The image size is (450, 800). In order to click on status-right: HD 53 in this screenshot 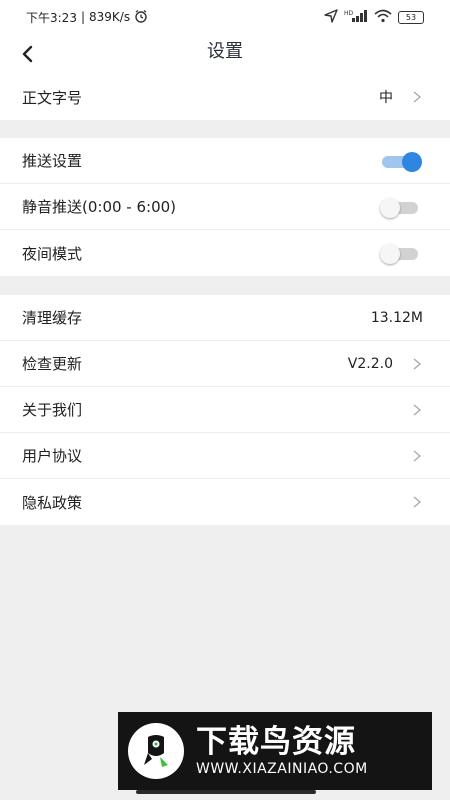, I will do `click(374, 17)`.